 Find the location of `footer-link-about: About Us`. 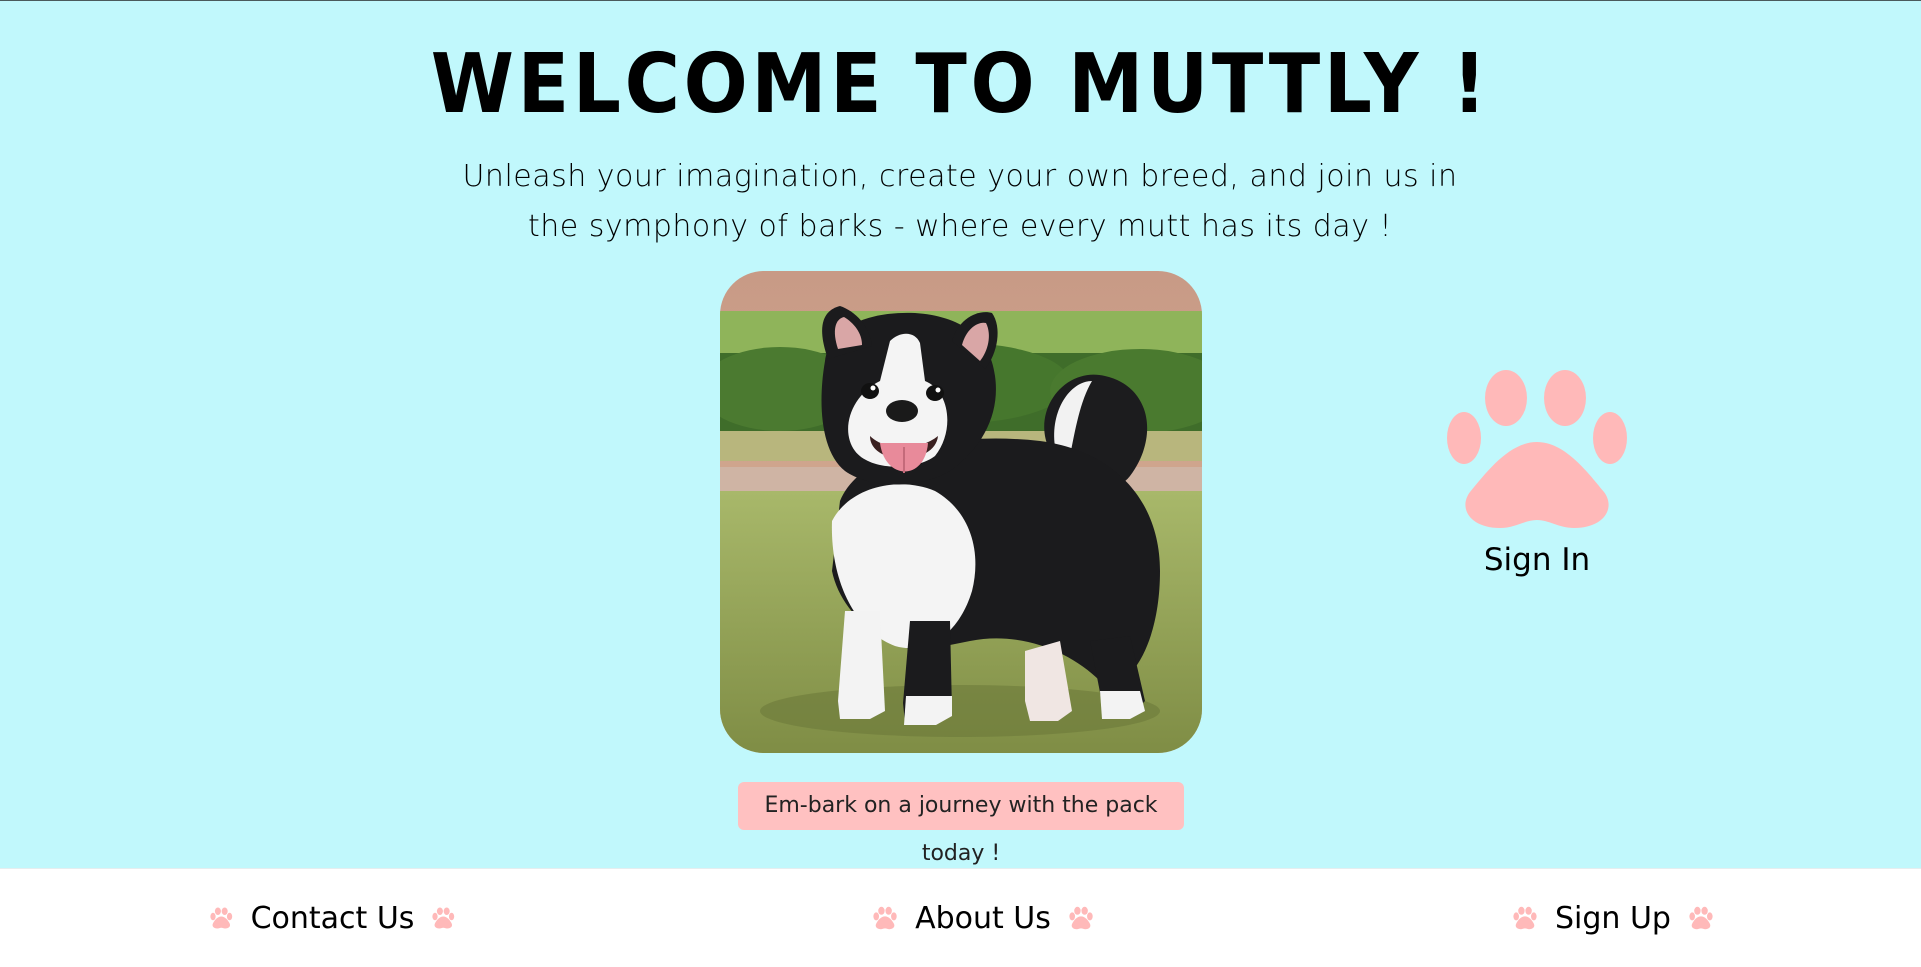

footer-link-about: About Us is located at coordinates (983, 918).